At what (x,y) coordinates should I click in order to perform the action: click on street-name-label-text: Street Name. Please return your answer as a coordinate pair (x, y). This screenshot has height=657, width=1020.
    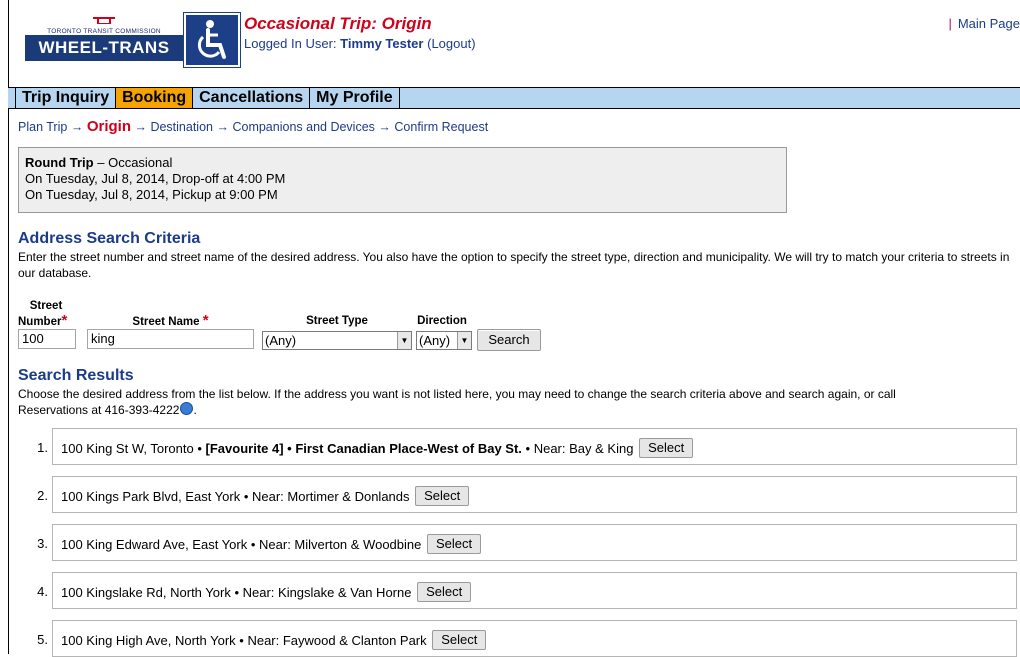
    Looking at the image, I should click on (166, 322).